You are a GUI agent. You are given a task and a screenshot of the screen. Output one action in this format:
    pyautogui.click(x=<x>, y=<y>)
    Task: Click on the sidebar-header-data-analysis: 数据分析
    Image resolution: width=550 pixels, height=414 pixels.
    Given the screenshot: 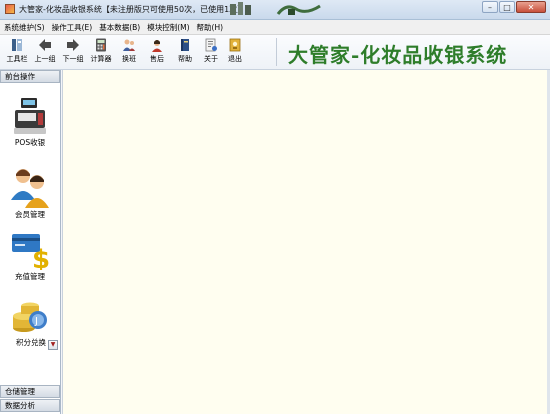 What is the action you would take?
    pyautogui.click(x=30, y=405)
    